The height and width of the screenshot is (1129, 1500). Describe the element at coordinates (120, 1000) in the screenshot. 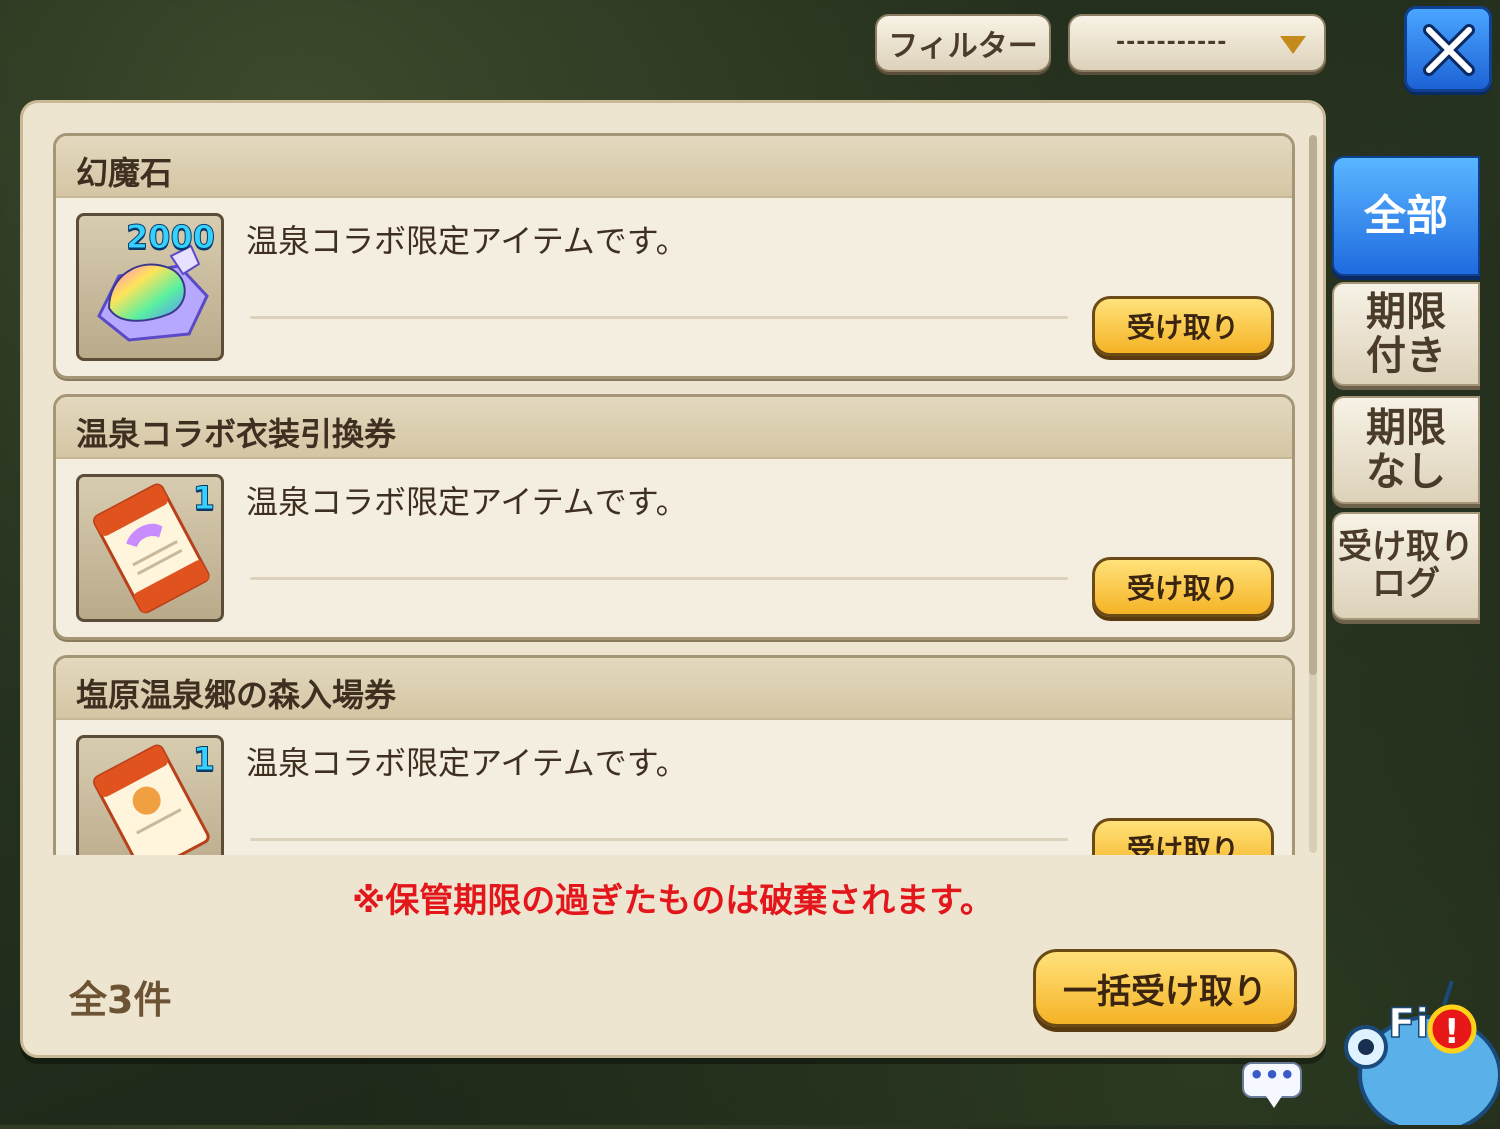

I see `total-count: 全3件` at that location.